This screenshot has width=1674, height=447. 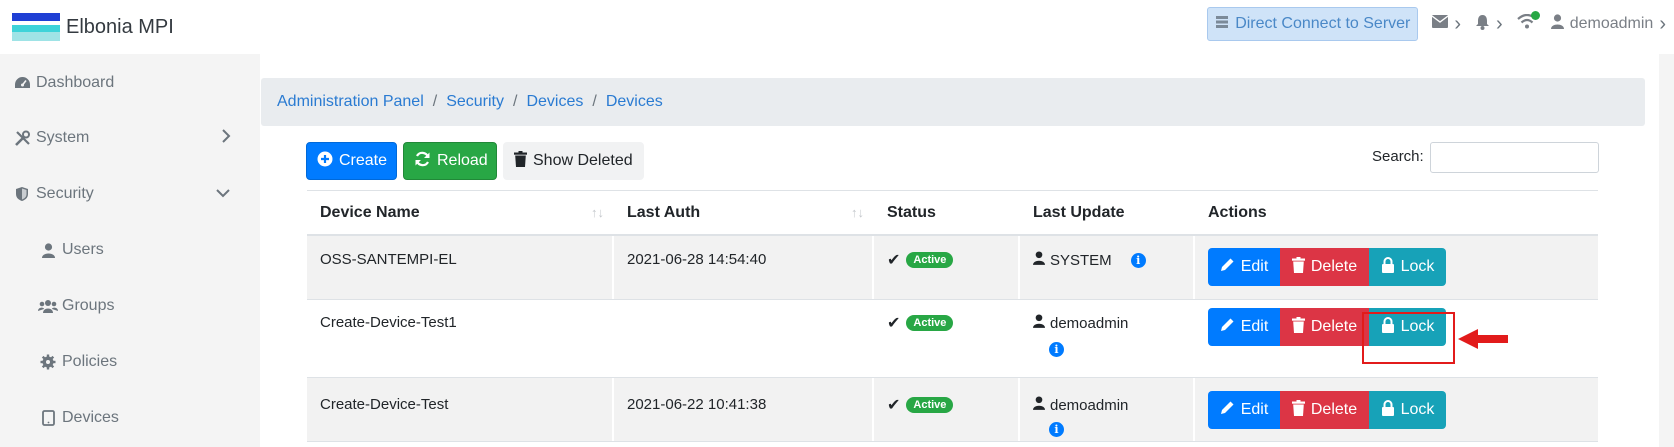 What do you see at coordinates (388, 259) in the screenshot?
I see `device-name: OSS-SANTEMPI-EL` at bounding box center [388, 259].